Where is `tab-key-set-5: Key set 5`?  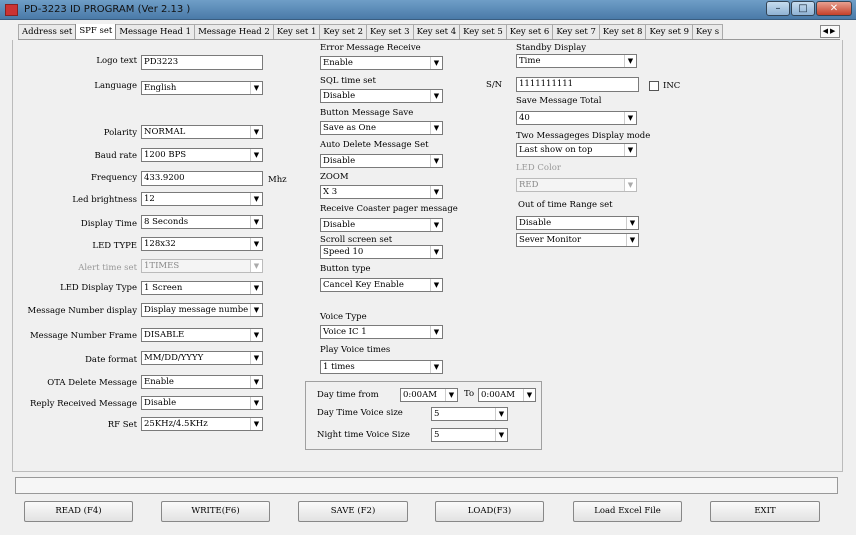 tab-key-set-5: Key set 5 is located at coordinates (483, 31).